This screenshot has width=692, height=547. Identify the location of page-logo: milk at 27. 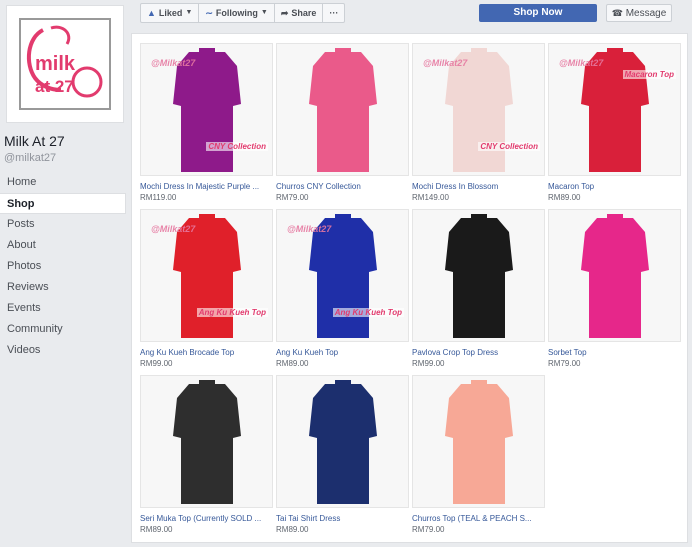
(65, 64).